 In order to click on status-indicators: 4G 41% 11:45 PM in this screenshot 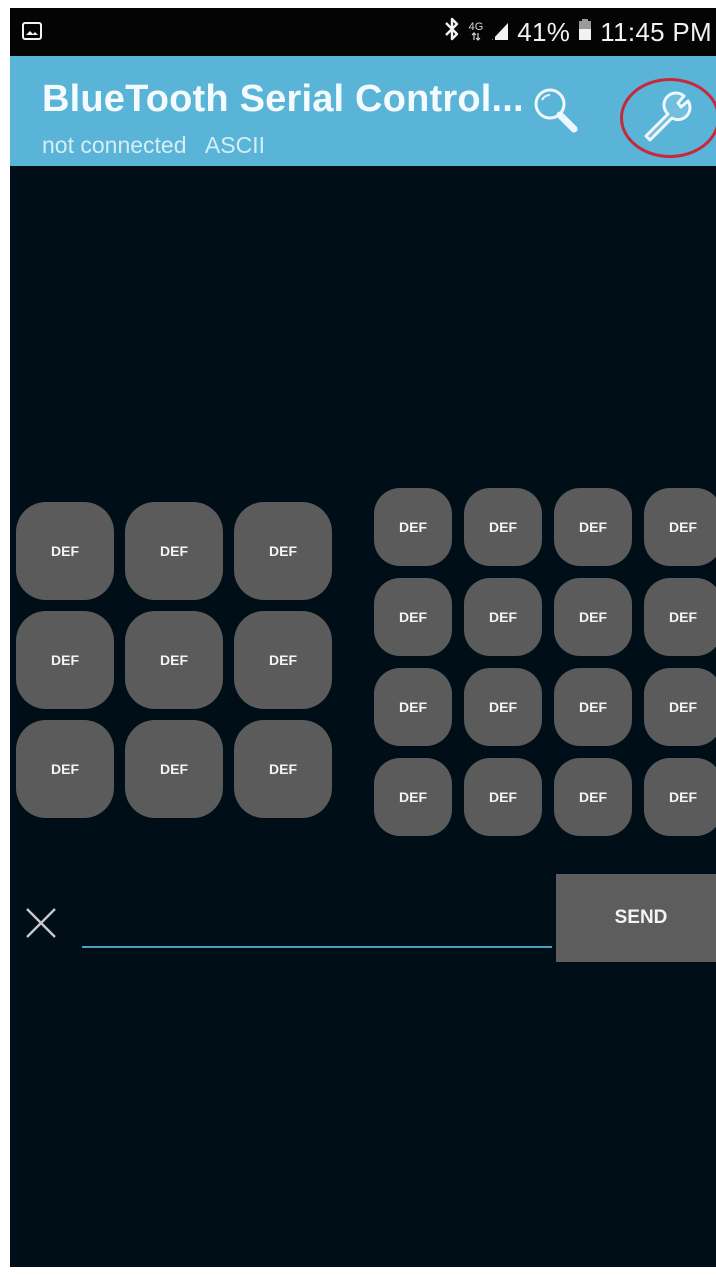, I will do `click(577, 32)`.